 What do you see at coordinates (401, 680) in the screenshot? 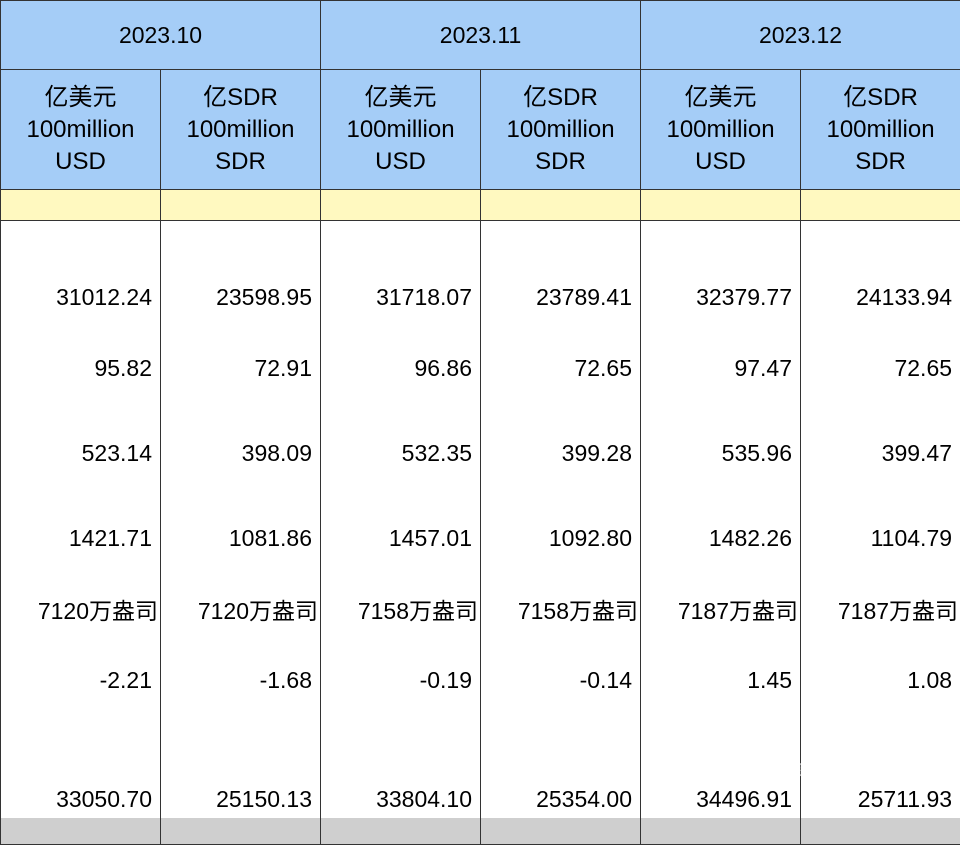
I see `value-cell: -0.19` at bounding box center [401, 680].